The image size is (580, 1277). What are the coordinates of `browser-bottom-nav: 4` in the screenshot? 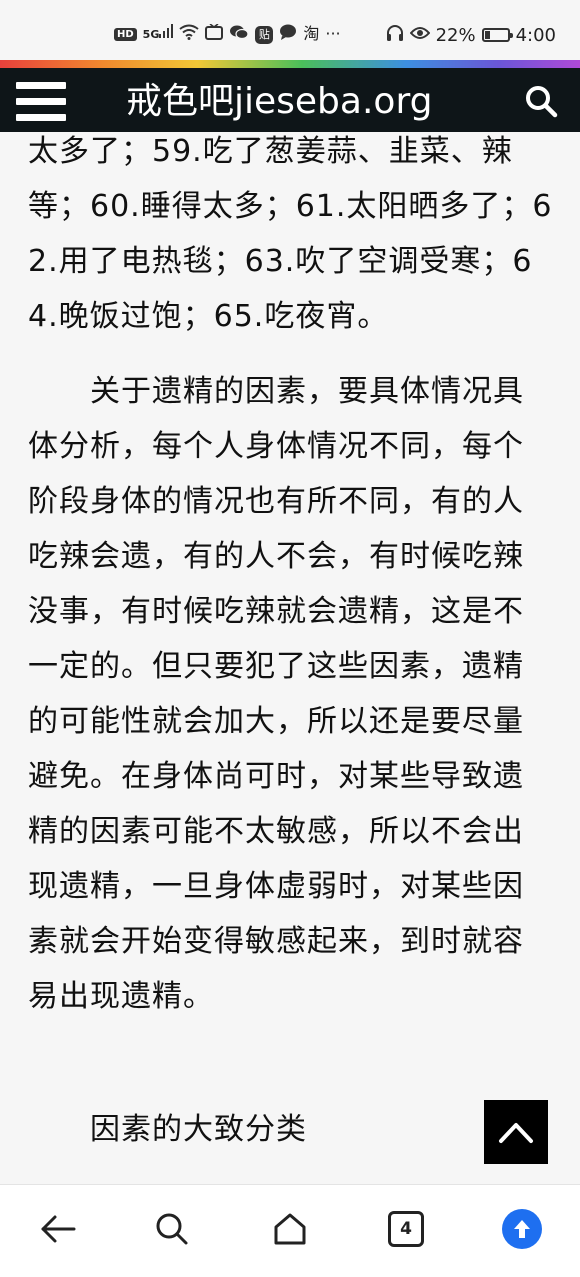 It's located at (290, 1230).